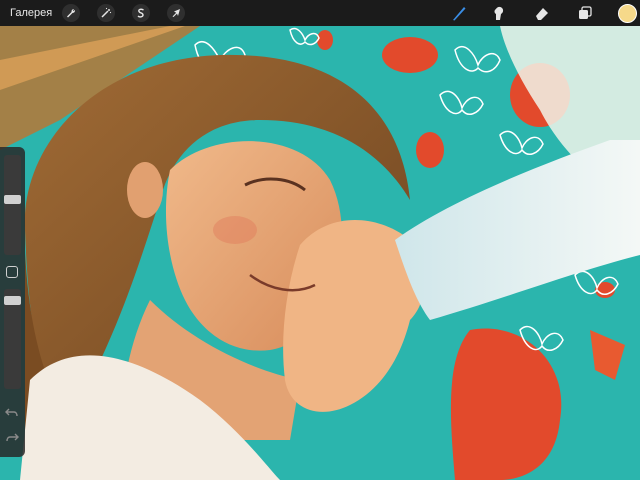 This screenshot has height=480, width=640. What do you see at coordinates (141, 13) in the screenshot?
I see `selection-s-icon` at bounding box center [141, 13].